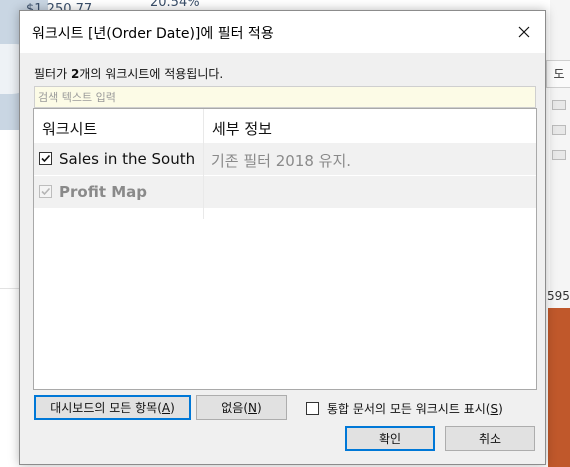 This screenshot has width=570, height=467. I want to click on background-chart-bar, so click(559, 387).